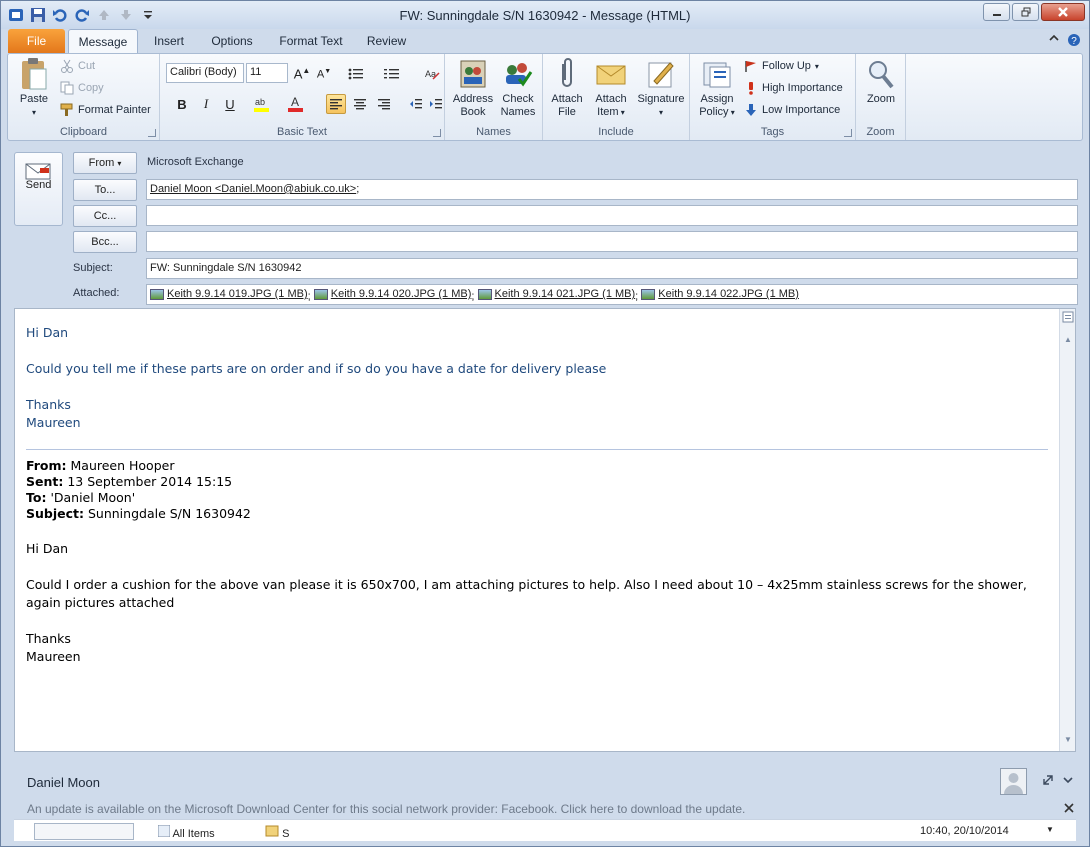  I want to click on feed-all-items: All Items, so click(186, 832).